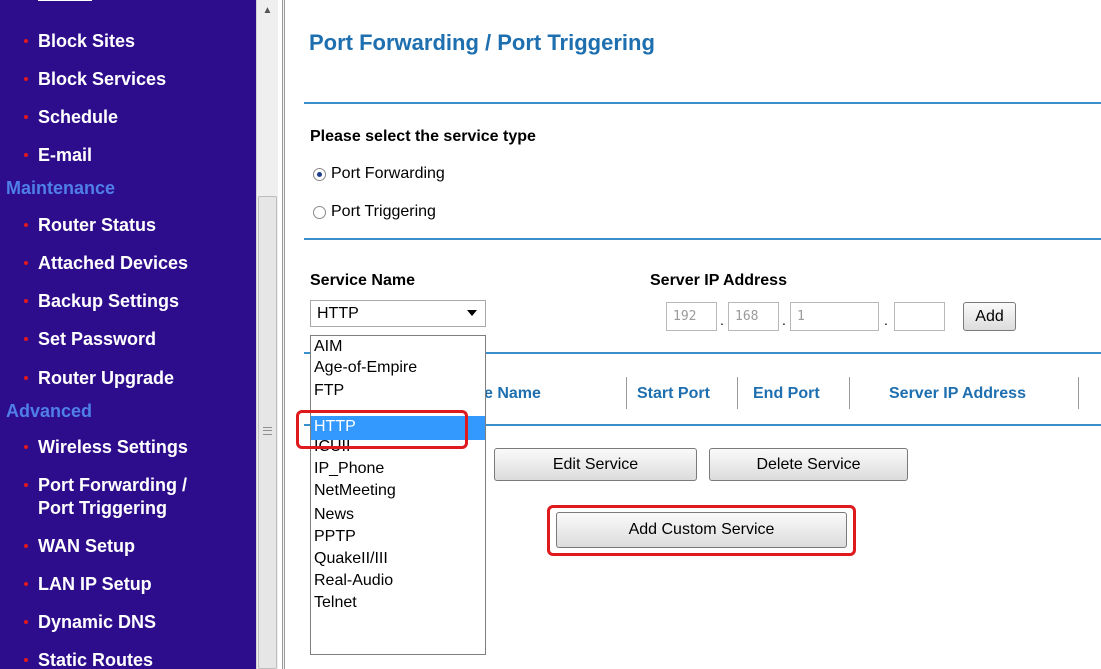 Image resolution: width=1101 pixels, height=669 pixels. What do you see at coordinates (482, 42) in the screenshot?
I see `page-title: Port Forwarding / Port Triggering` at bounding box center [482, 42].